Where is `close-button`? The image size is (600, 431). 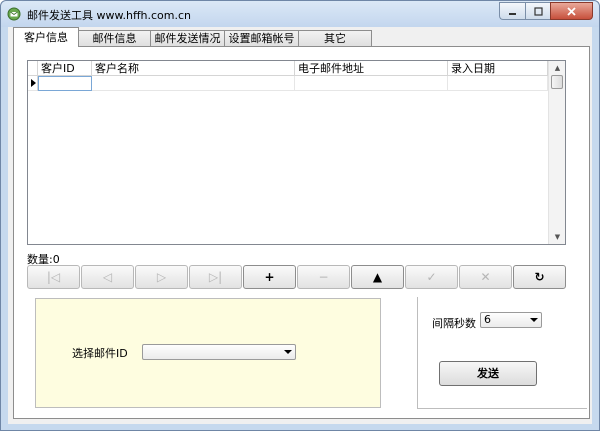
close-button is located at coordinates (571, 11).